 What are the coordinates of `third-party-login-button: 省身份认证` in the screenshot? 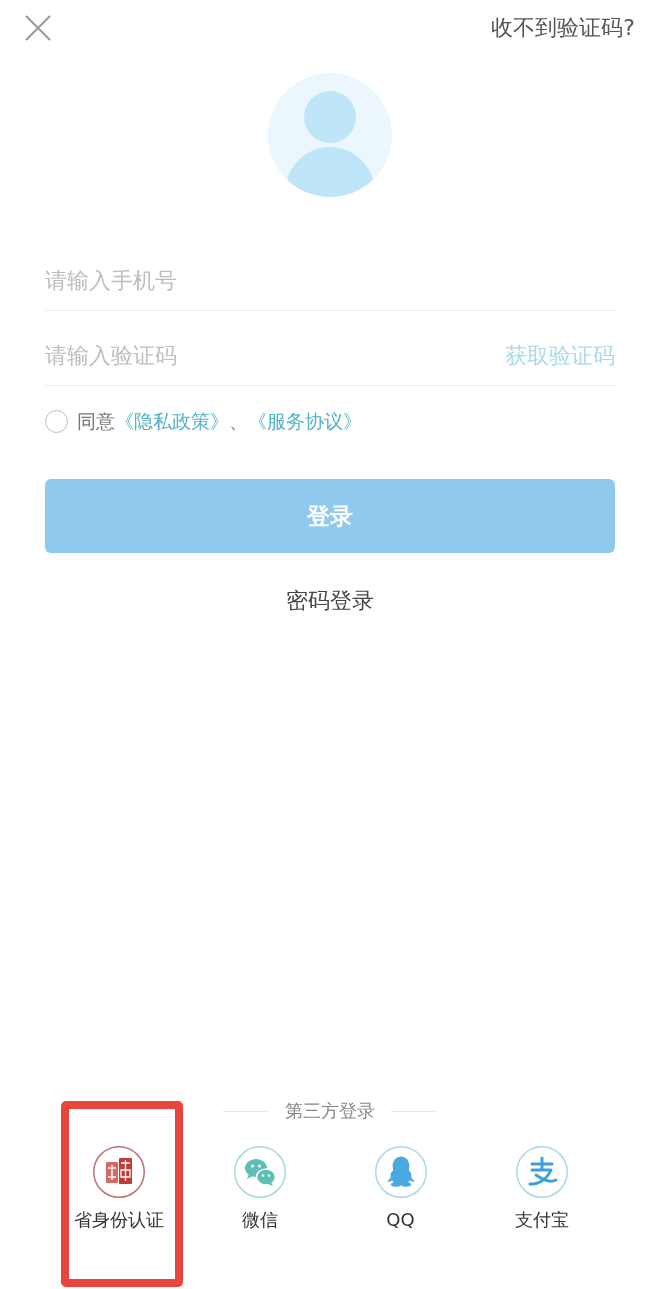 It's located at (118, 1189).